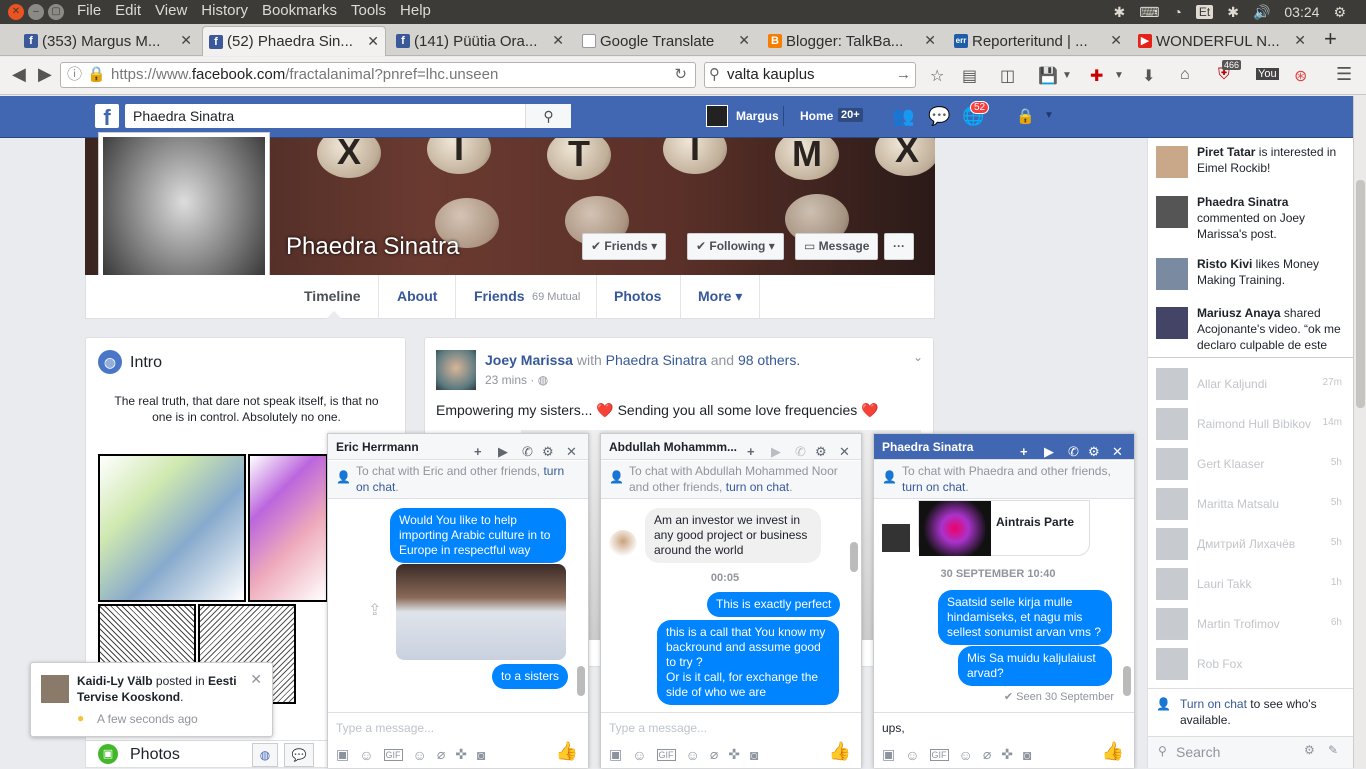 This screenshot has height=769, width=1366. Describe the element at coordinates (1301, 12) in the screenshot. I see `clock: 03:24` at that location.